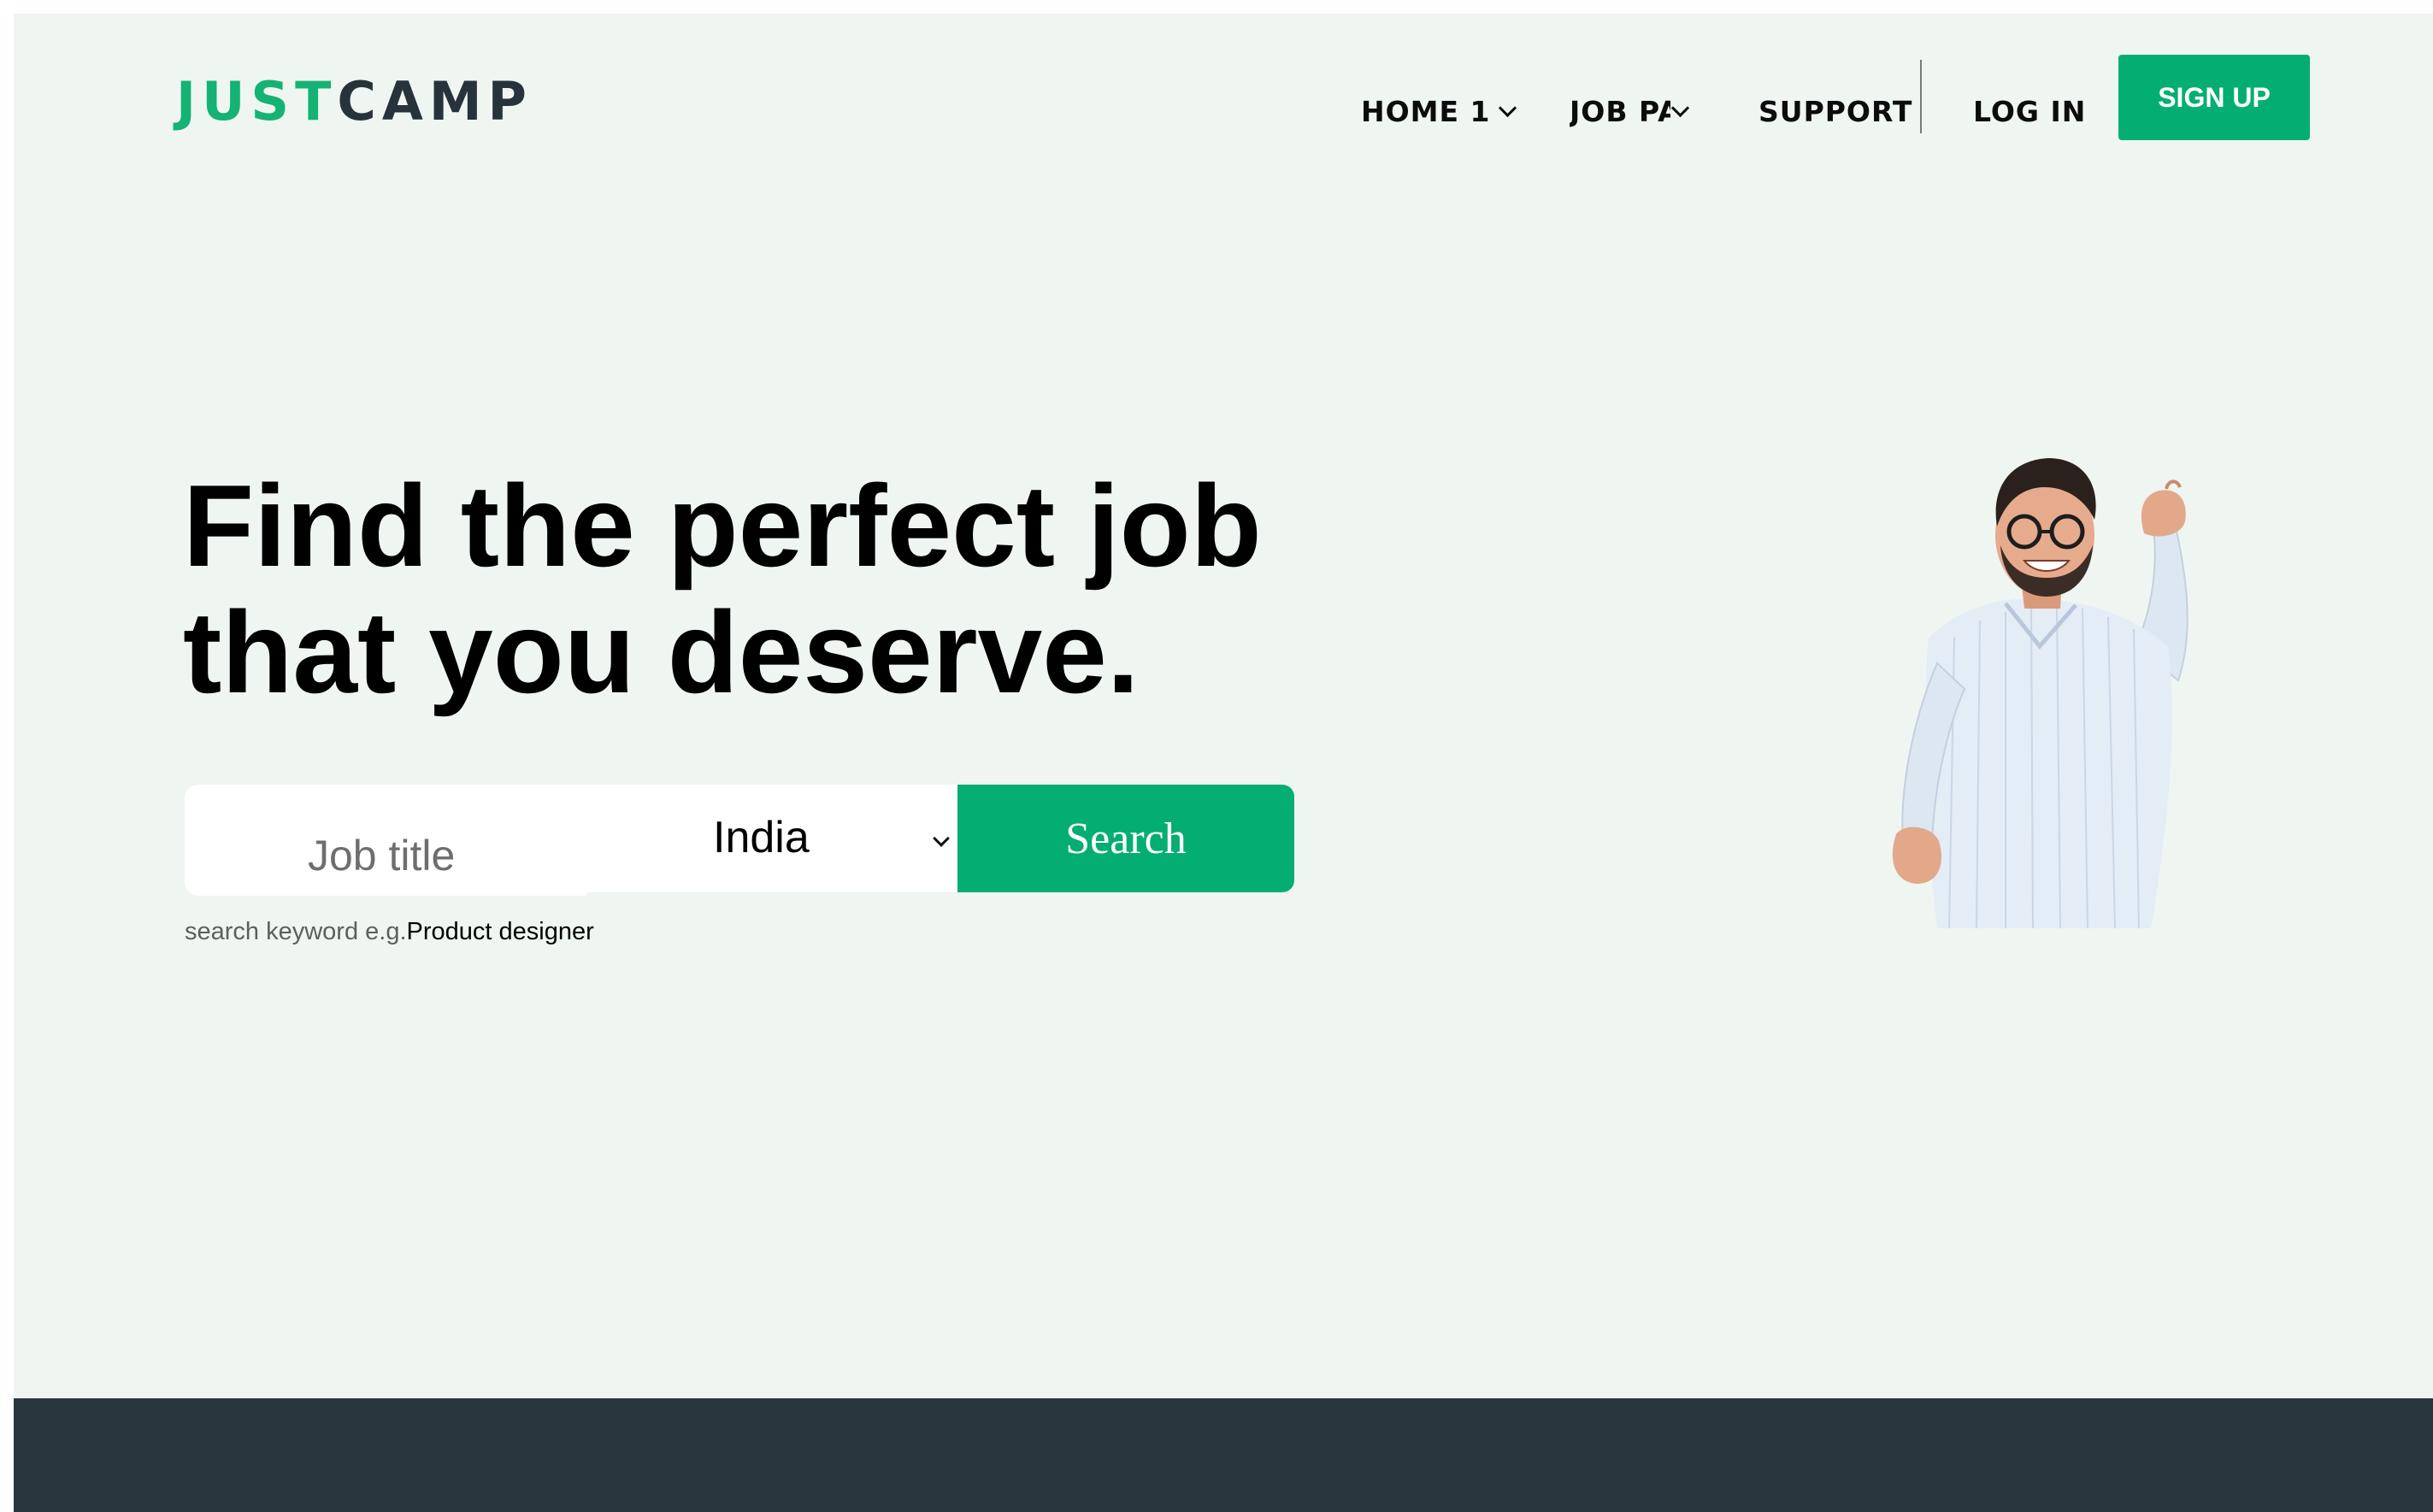  What do you see at coordinates (761, 837) in the screenshot?
I see `country-select-value: India` at bounding box center [761, 837].